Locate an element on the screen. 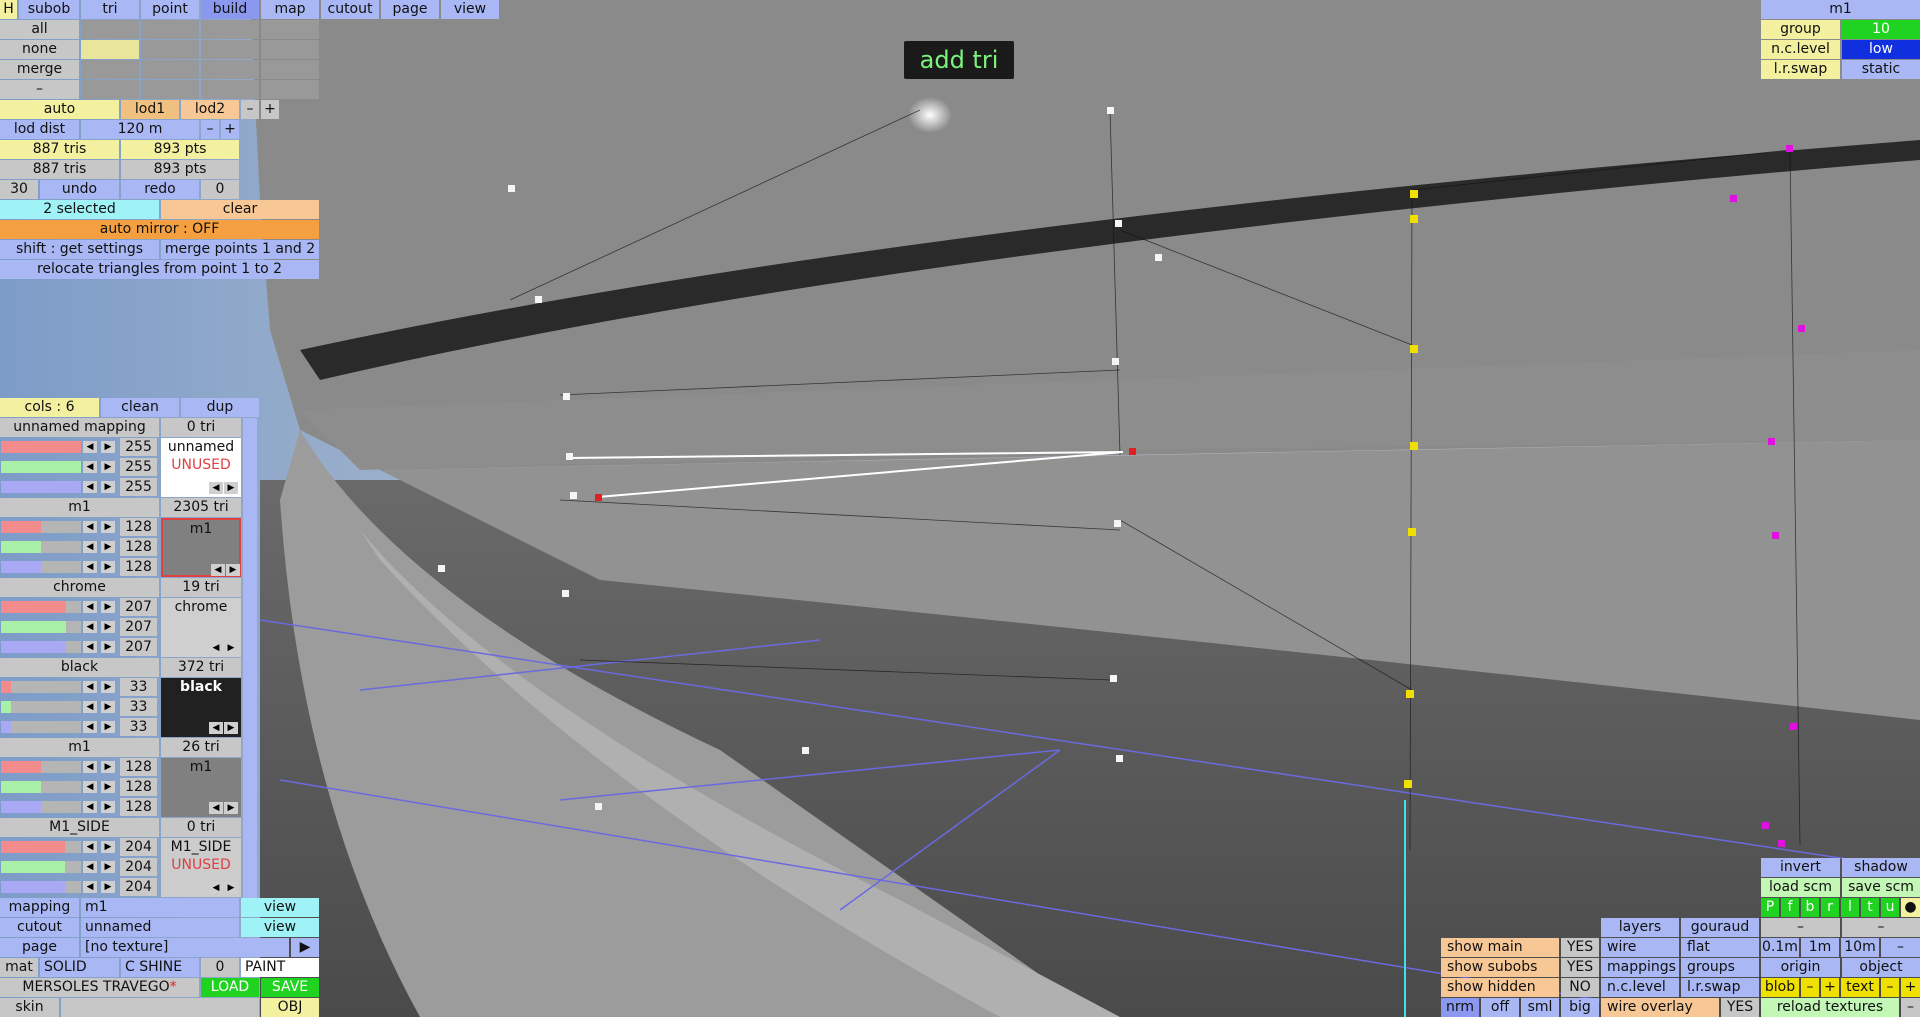 Image resolution: width=1920 pixels, height=1017 pixels. lod-minus-button: – is located at coordinates (250, 109).